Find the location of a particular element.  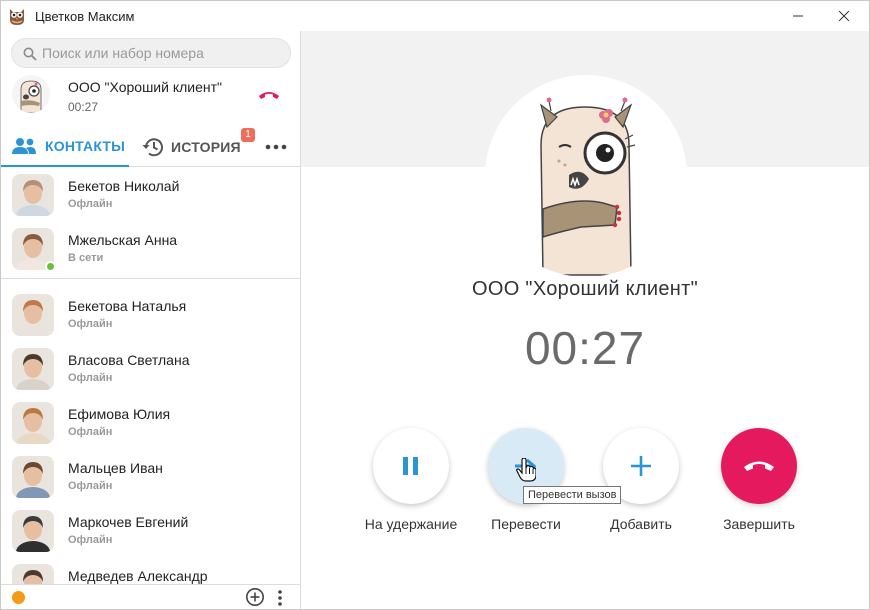

tab-bar: КОНТАКТЫ ИСТОРИЯ 1 is located at coordinates (150, 147).